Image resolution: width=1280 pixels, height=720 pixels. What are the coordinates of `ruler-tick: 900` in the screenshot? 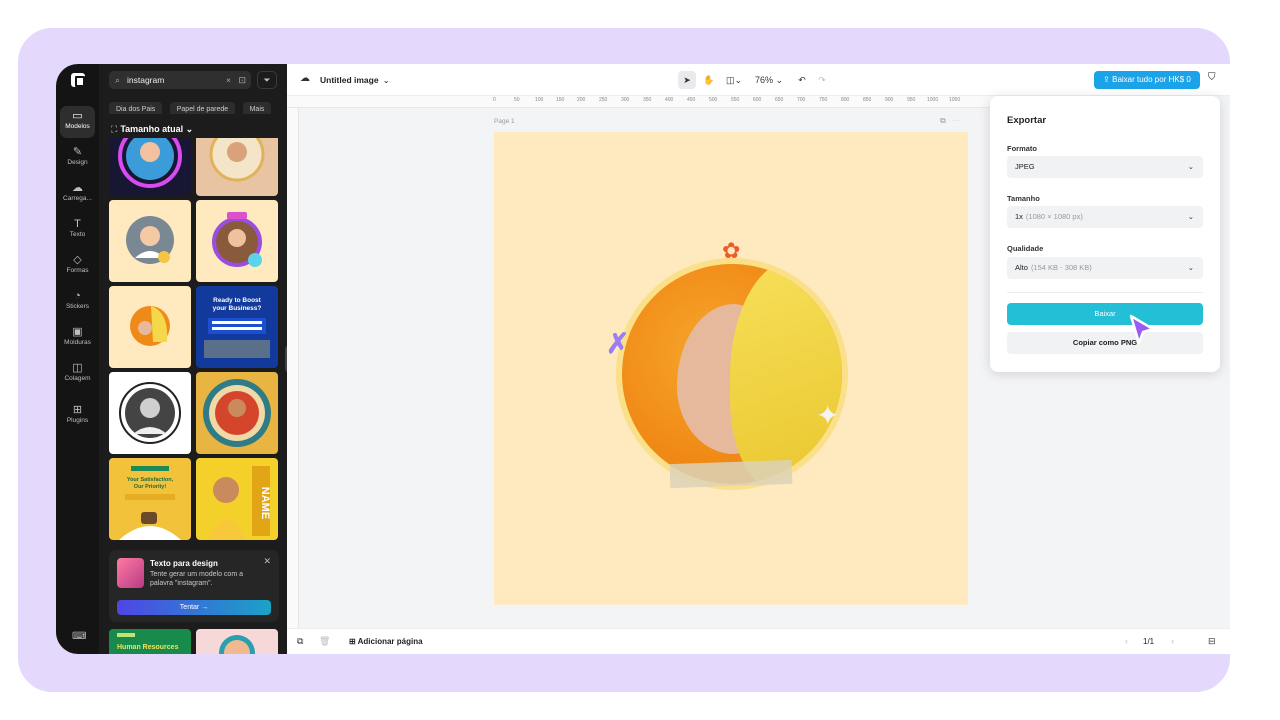 It's located at (889, 100).